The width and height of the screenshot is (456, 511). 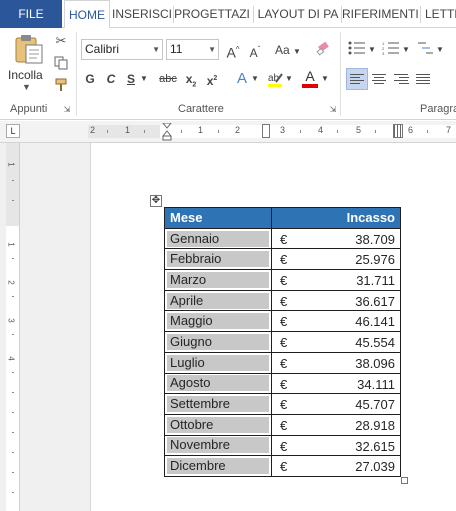 I want to click on amount-cell: €28.918, so click(x=336, y=424).